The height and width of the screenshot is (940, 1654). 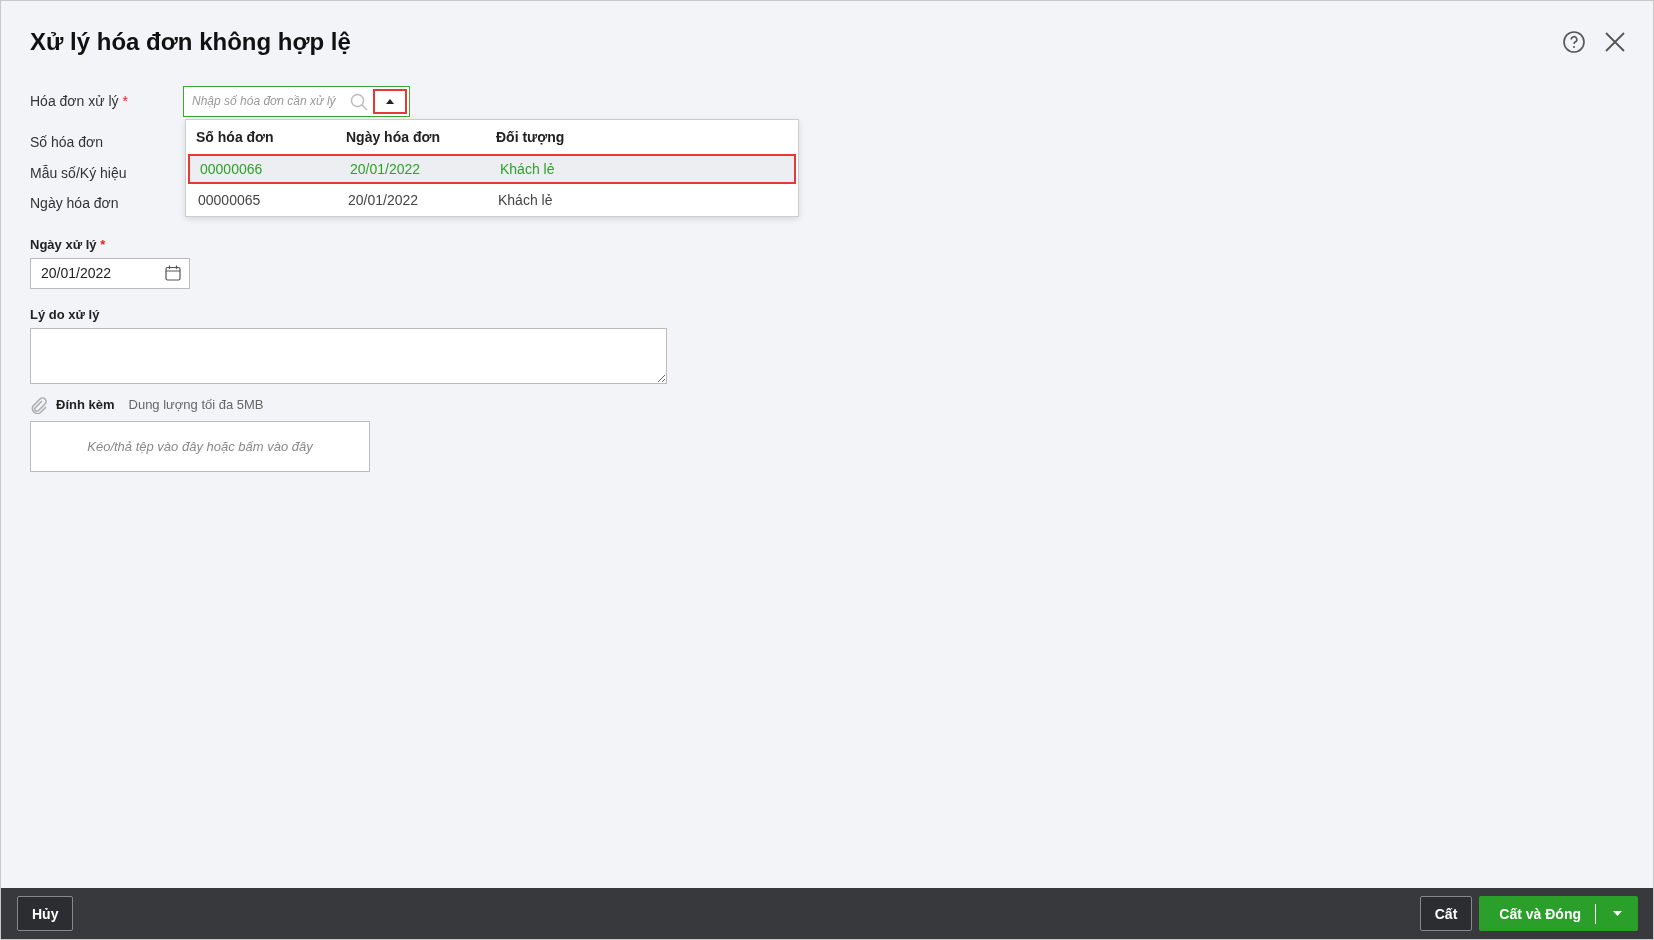 I want to click on help-icon, so click(x=1574, y=42).